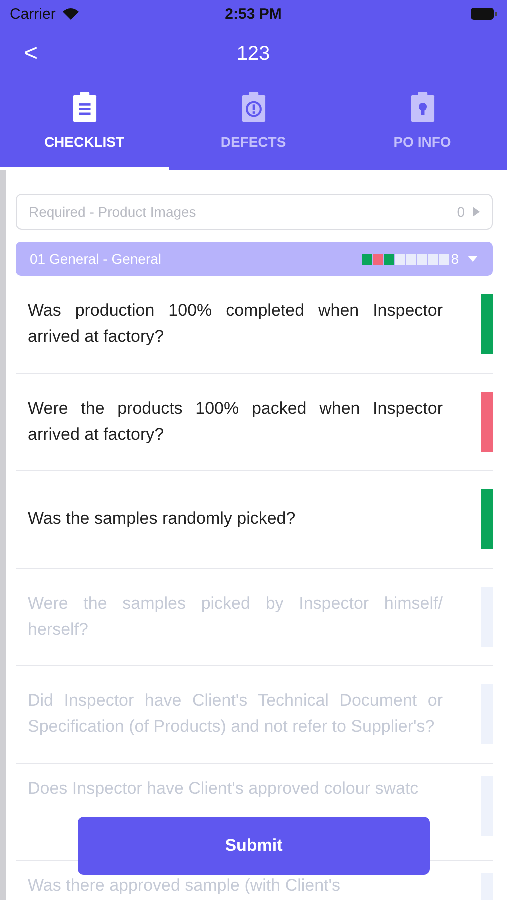 The width and height of the screenshot is (507, 900). What do you see at coordinates (71, 14) in the screenshot?
I see `wifi-icon` at bounding box center [71, 14].